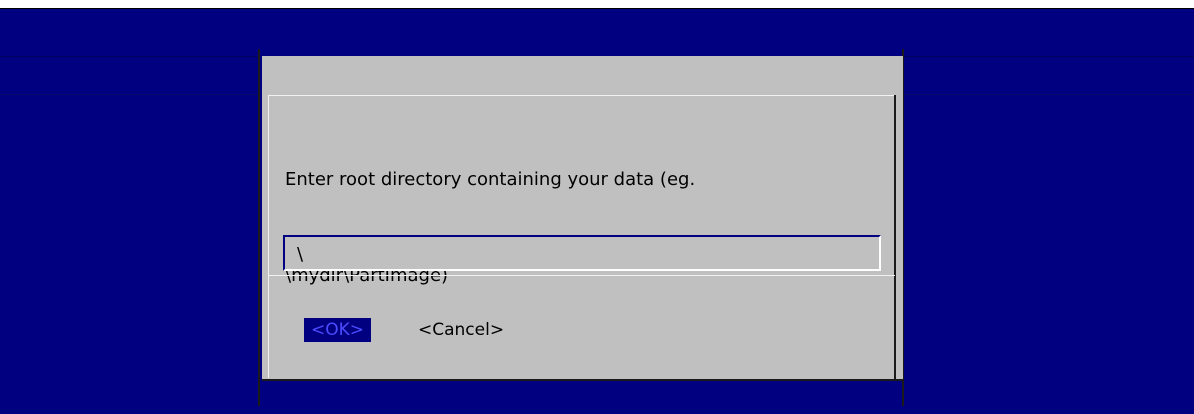  What do you see at coordinates (337, 330) in the screenshot?
I see `ok-button: <OK>` at bounding box center [337, 330].